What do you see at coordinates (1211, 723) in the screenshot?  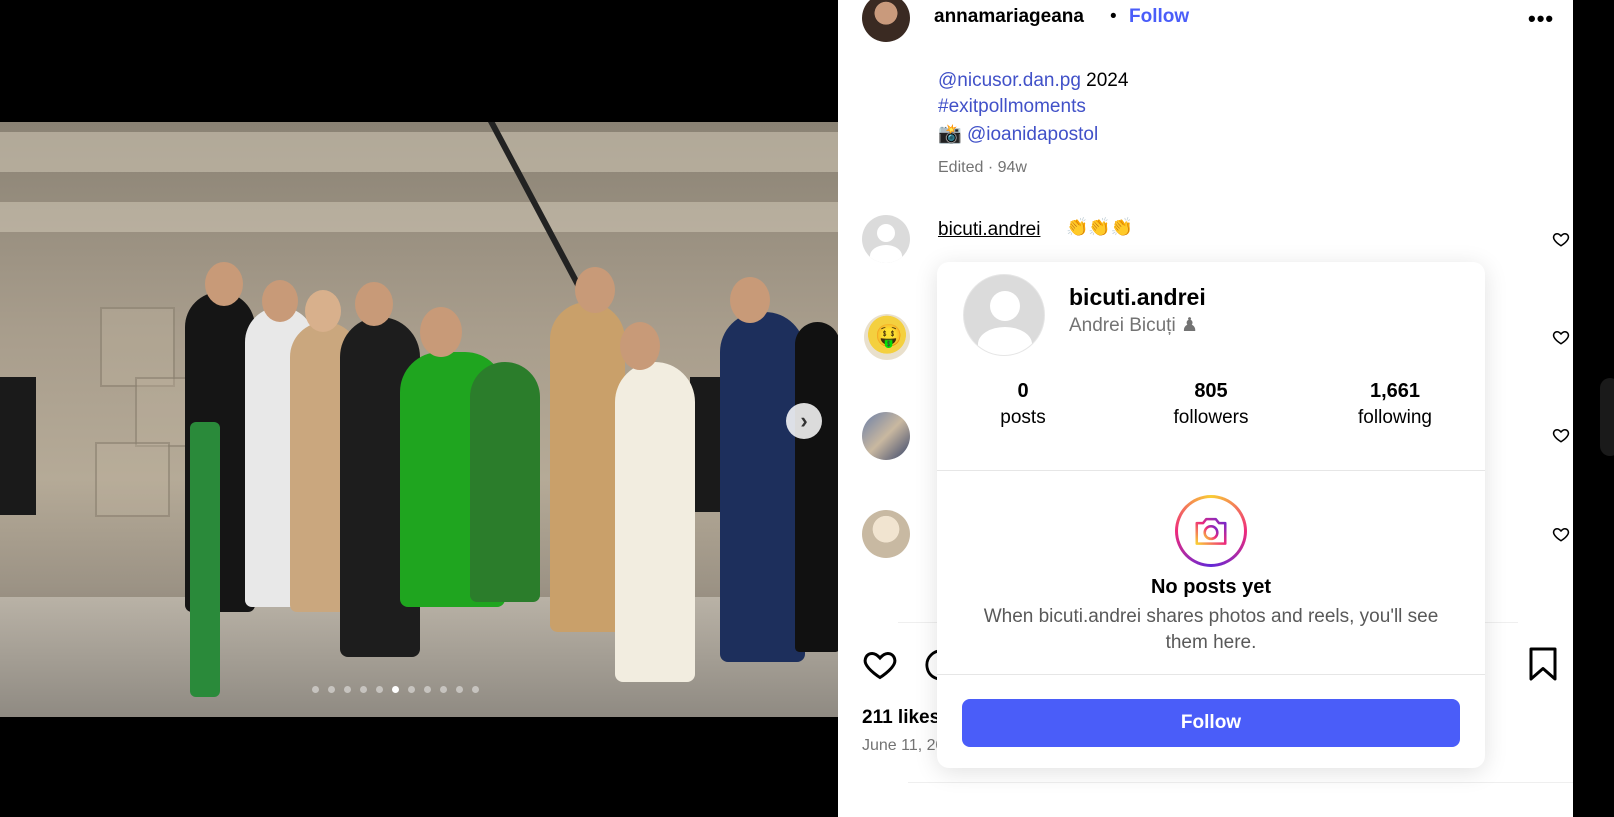 I see `follow-button: Follow` at bounding box center [1211, 723].